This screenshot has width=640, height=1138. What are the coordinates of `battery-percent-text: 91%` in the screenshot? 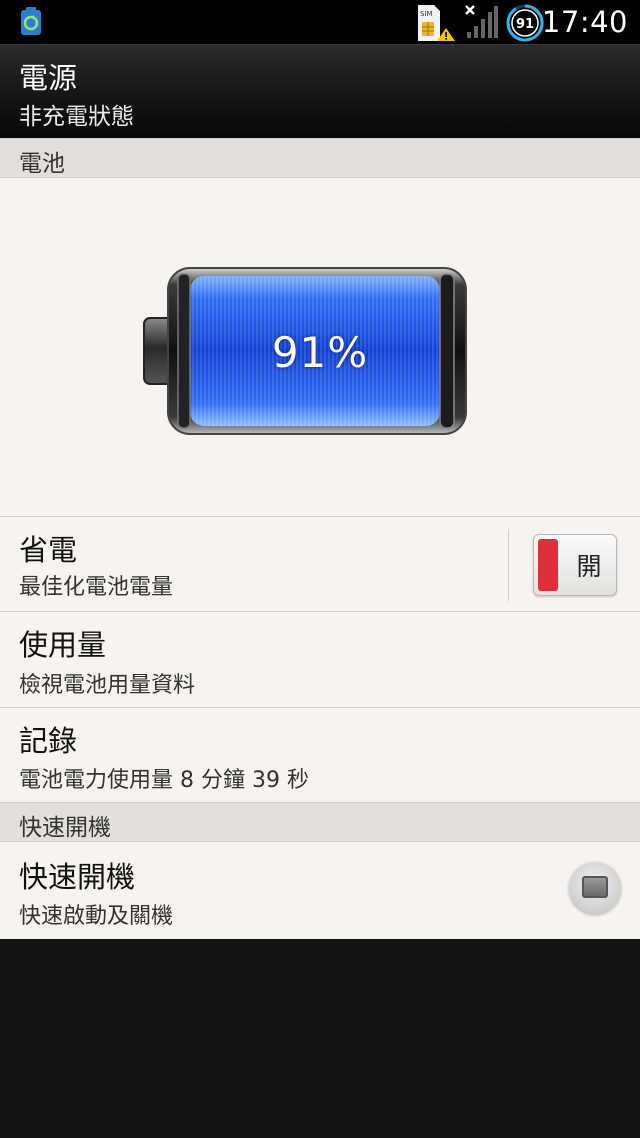 It's located at (320, 352).